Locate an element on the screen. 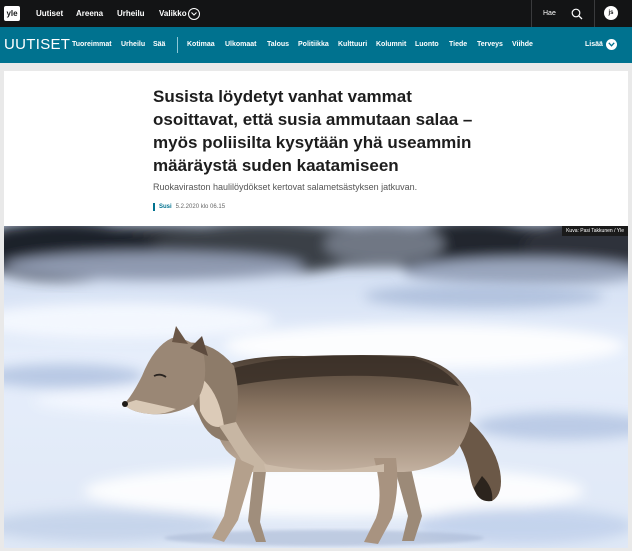 This screenshot has height=551, width=632. photo-credit: Kuva: Pasi Takkunen / Yle is located at coordinates (595, 231).